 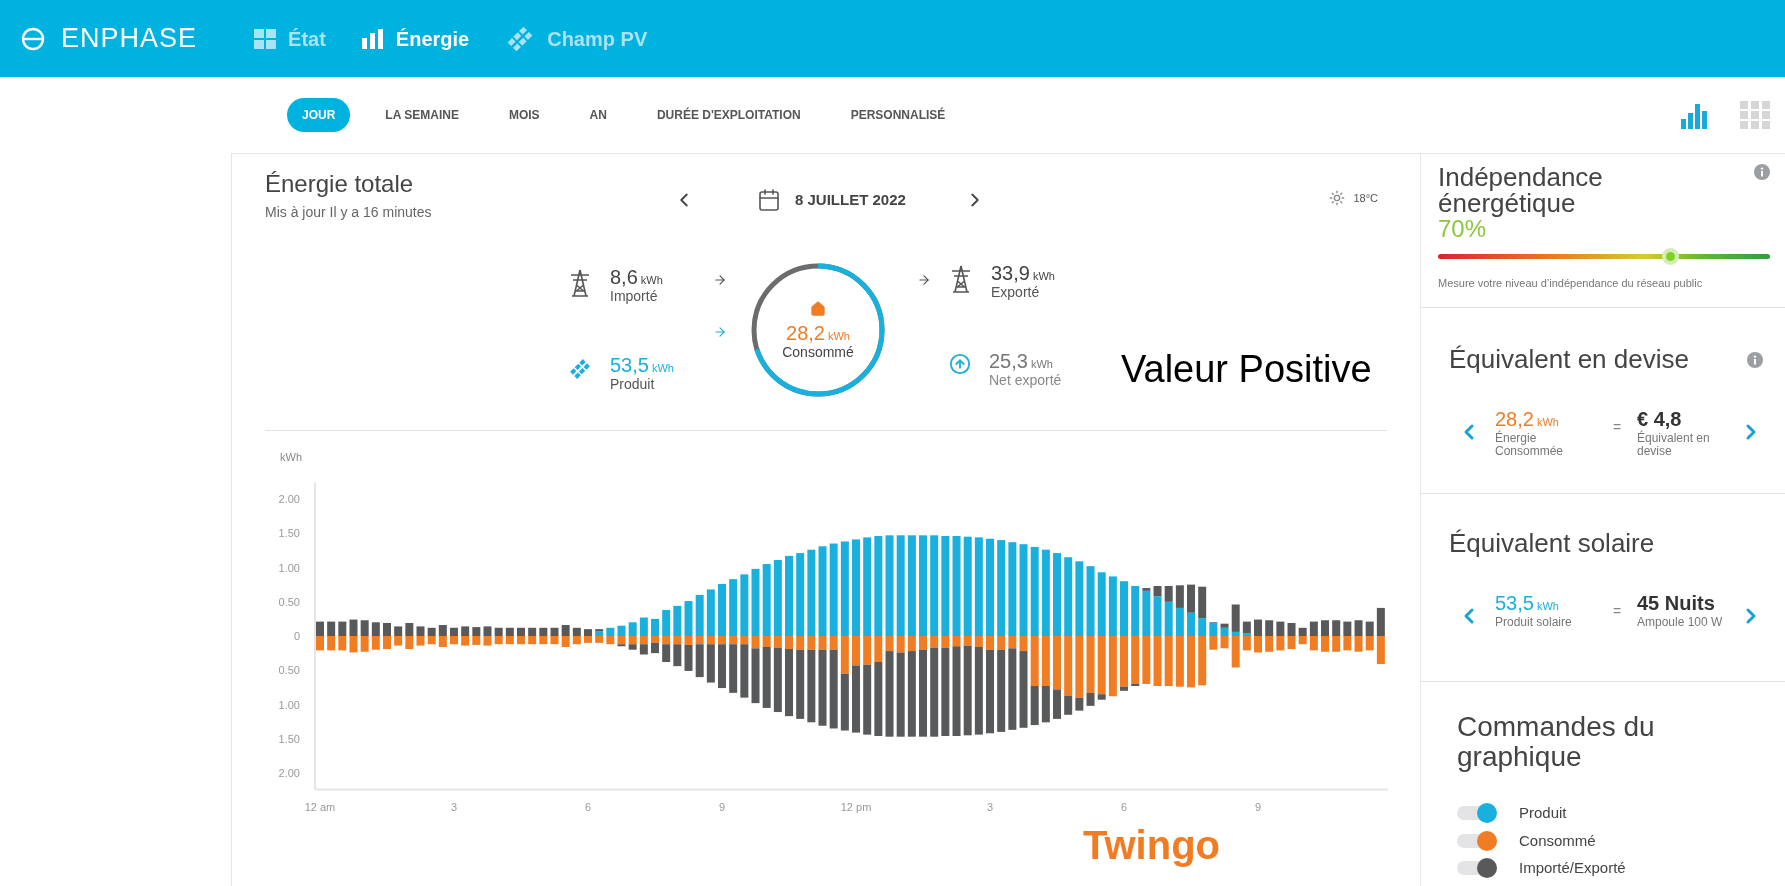 What do you see at coordinates (634, 296) in the screenshot?
I see `flow-label: Importé` at bounding box center [634, 296].